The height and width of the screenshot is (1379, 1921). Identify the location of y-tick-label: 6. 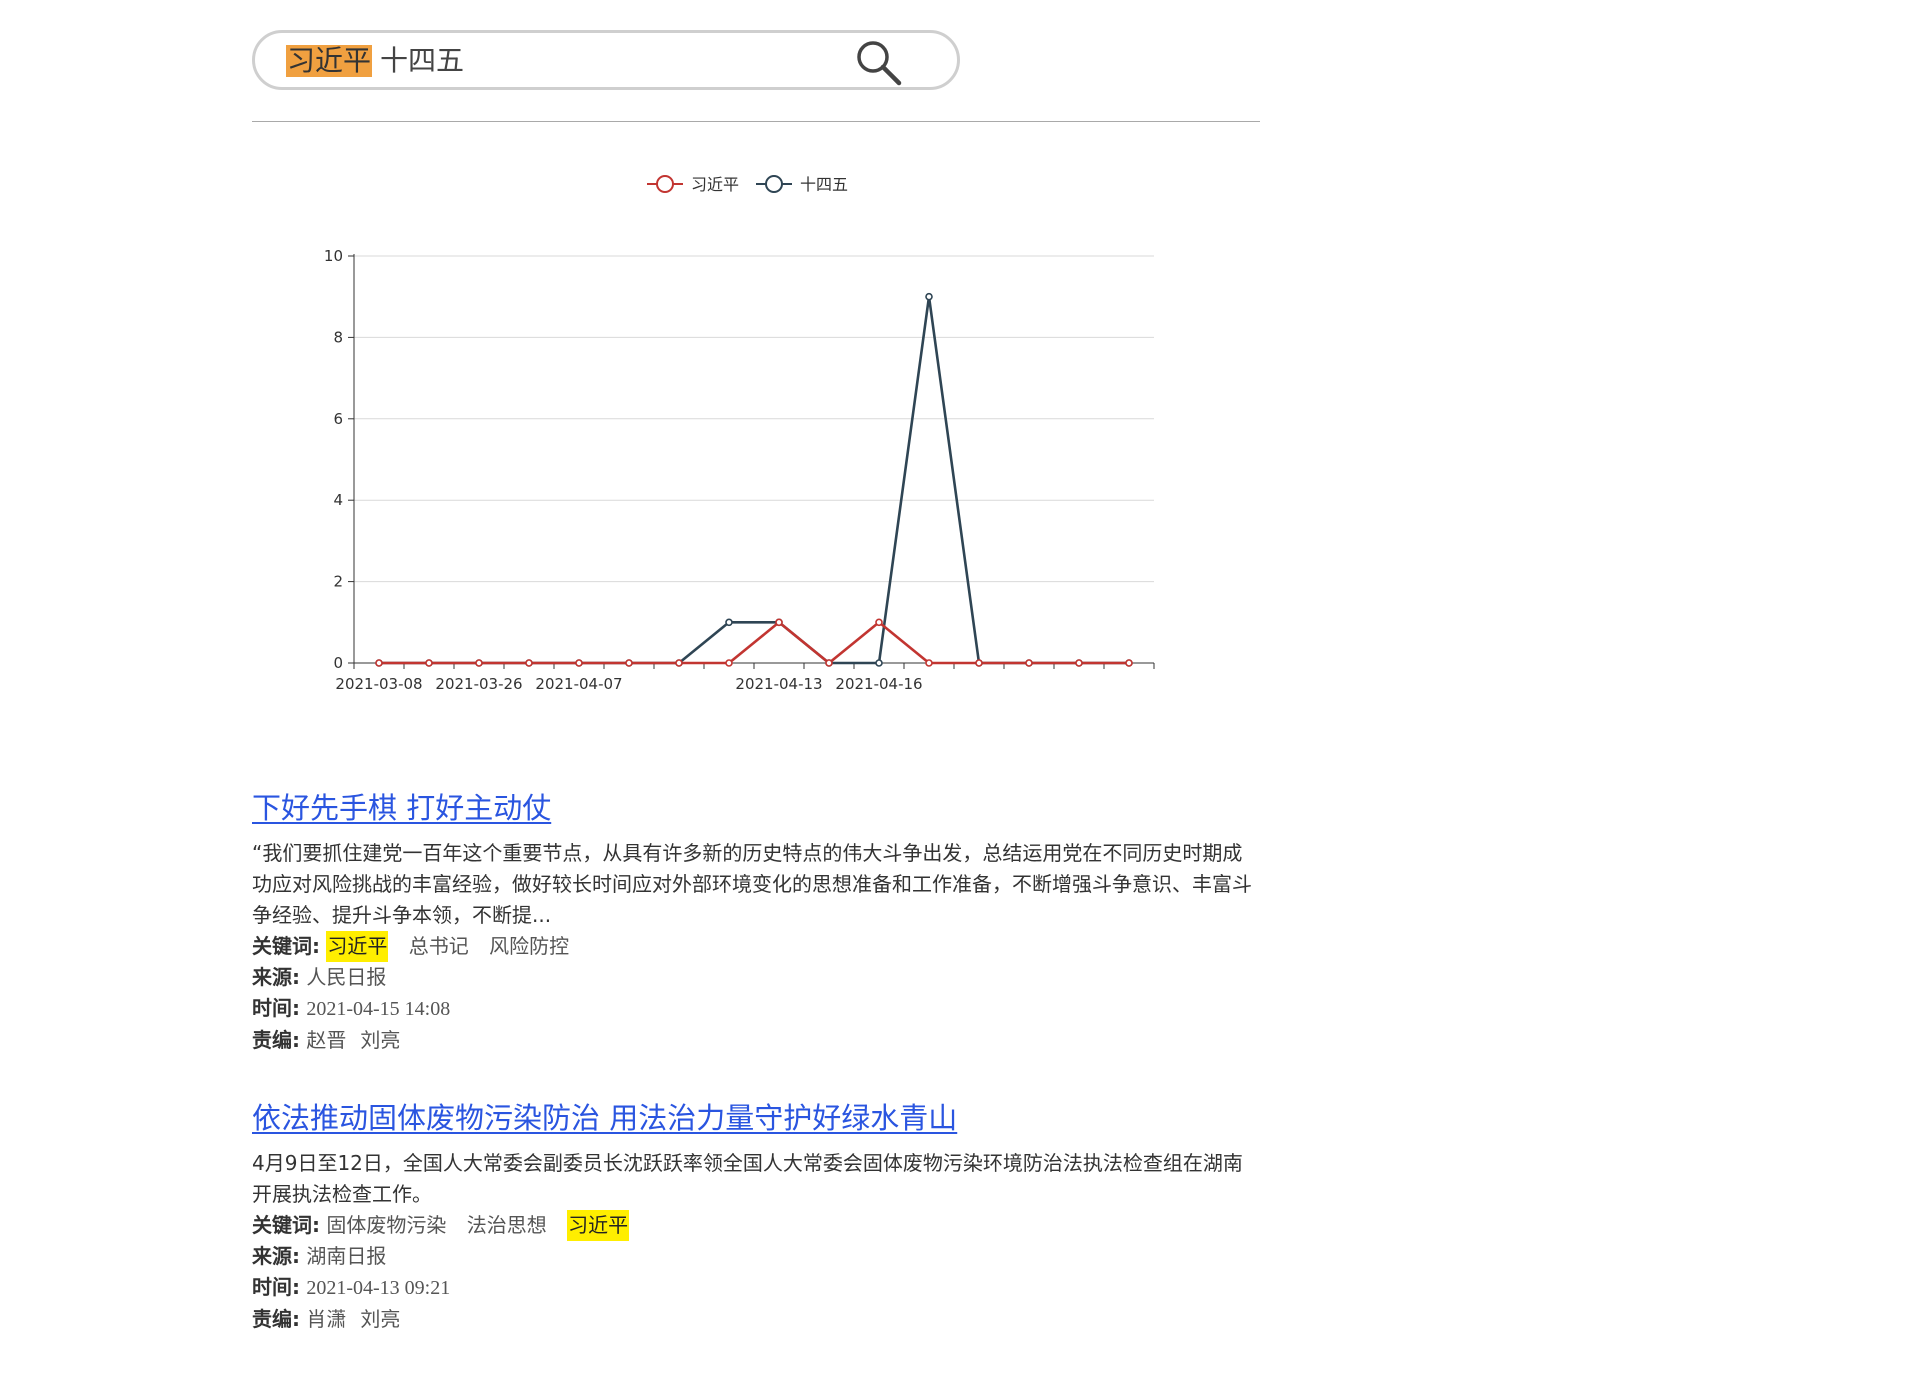
(338, 419).